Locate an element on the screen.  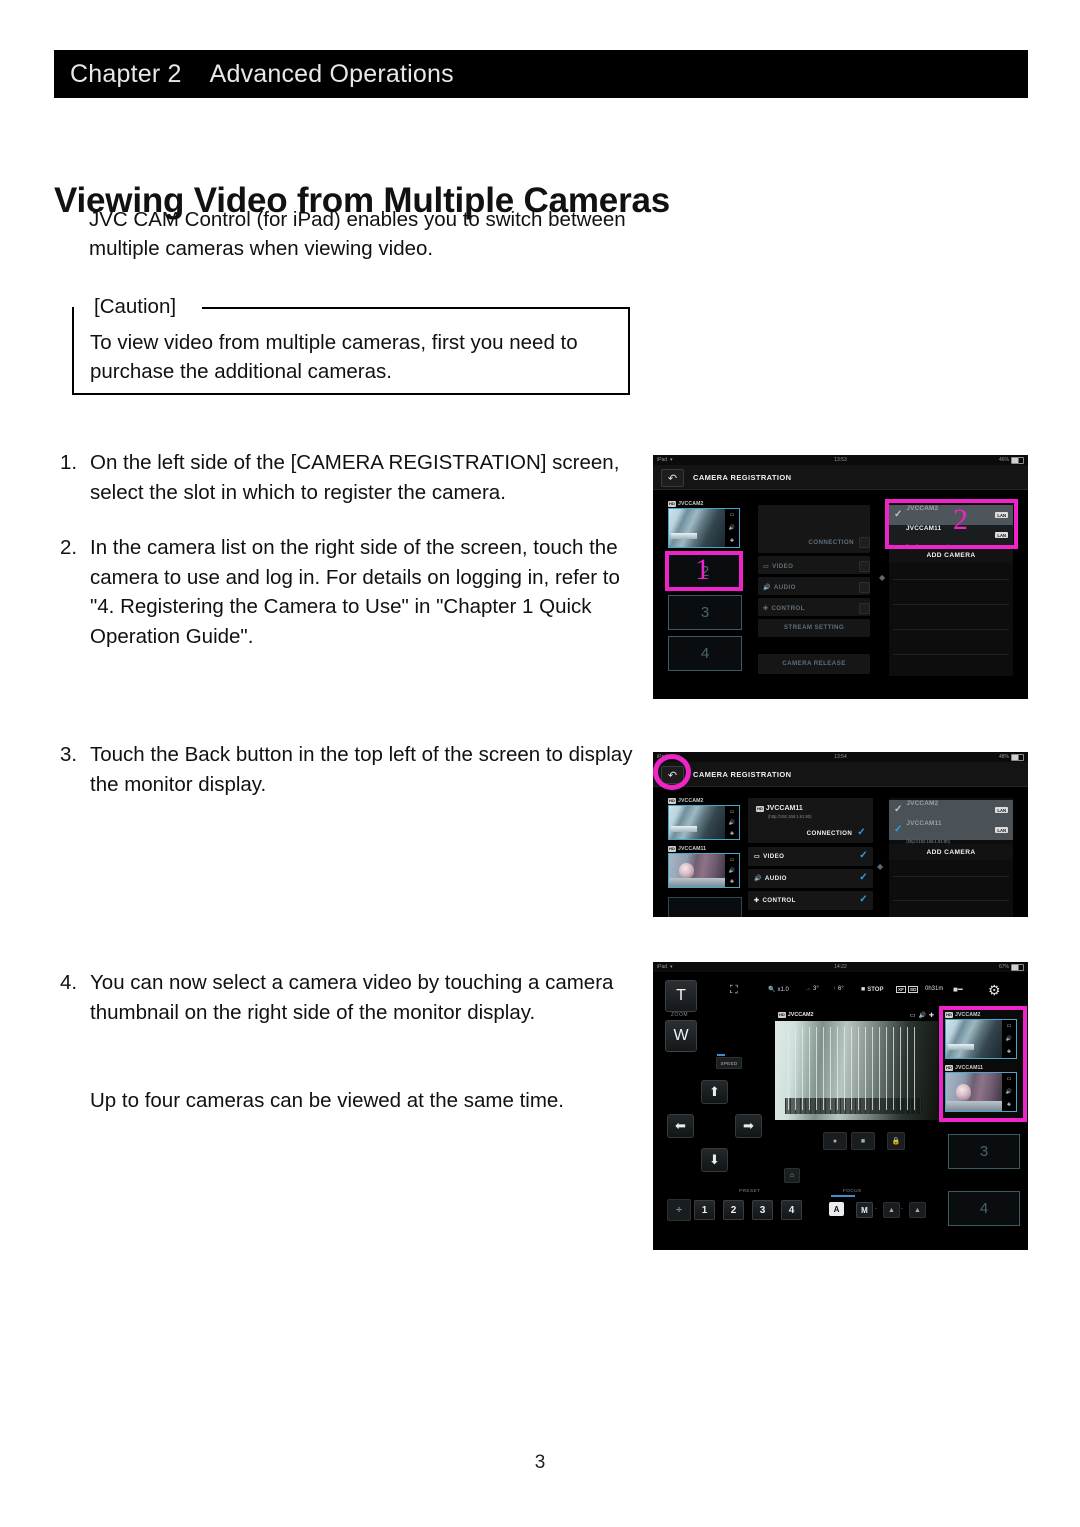
gear-icon: ⚙ is located at coordinates (994, 990).